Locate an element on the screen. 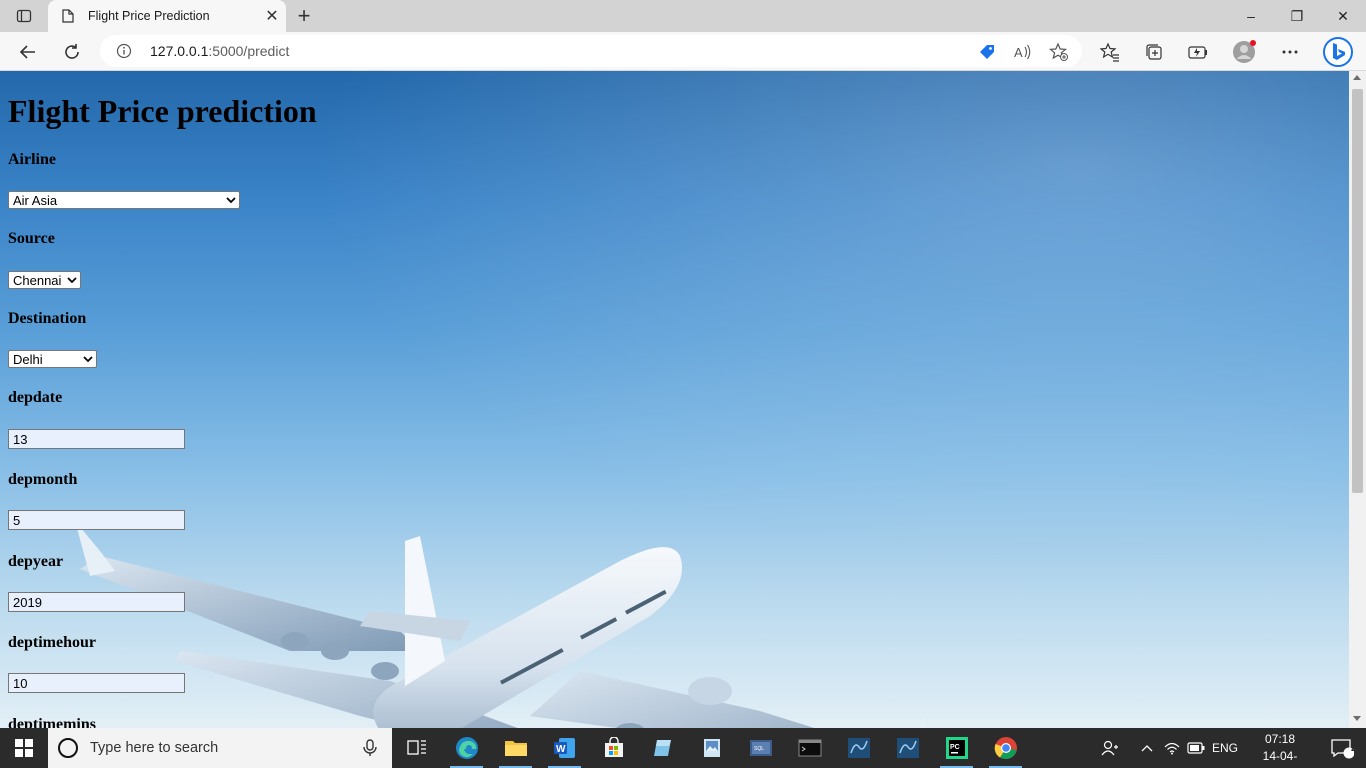 Image resolution: width=1366 pixels, height=768 pixels. windows-logo-icon is located at coordinates (24, 748).